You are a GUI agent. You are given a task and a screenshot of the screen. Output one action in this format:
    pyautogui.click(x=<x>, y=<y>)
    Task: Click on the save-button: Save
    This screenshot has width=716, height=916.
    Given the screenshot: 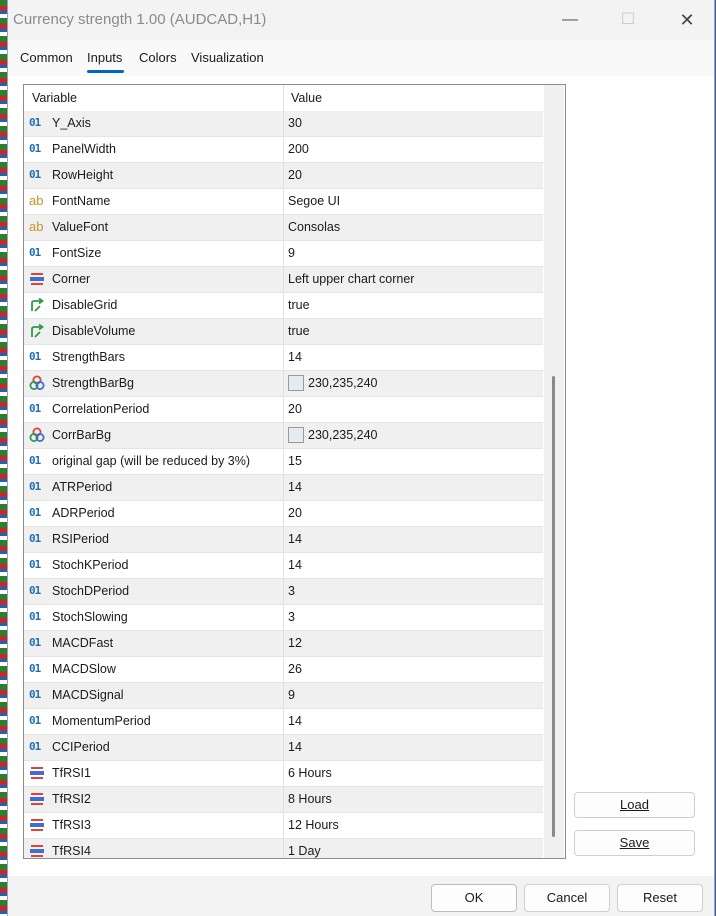 What is the action you would take?
    pyautogui.click(x=634, y=843)
    